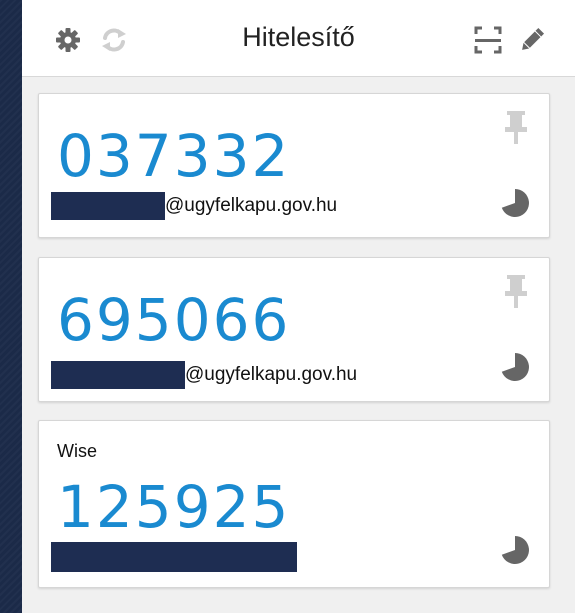 This screenshot has width=575, height=613. What do you see at coordinates (298, 38) in the screenshot?
I see `header-bar: Hitelesítő` at bounding box center [298, 38].